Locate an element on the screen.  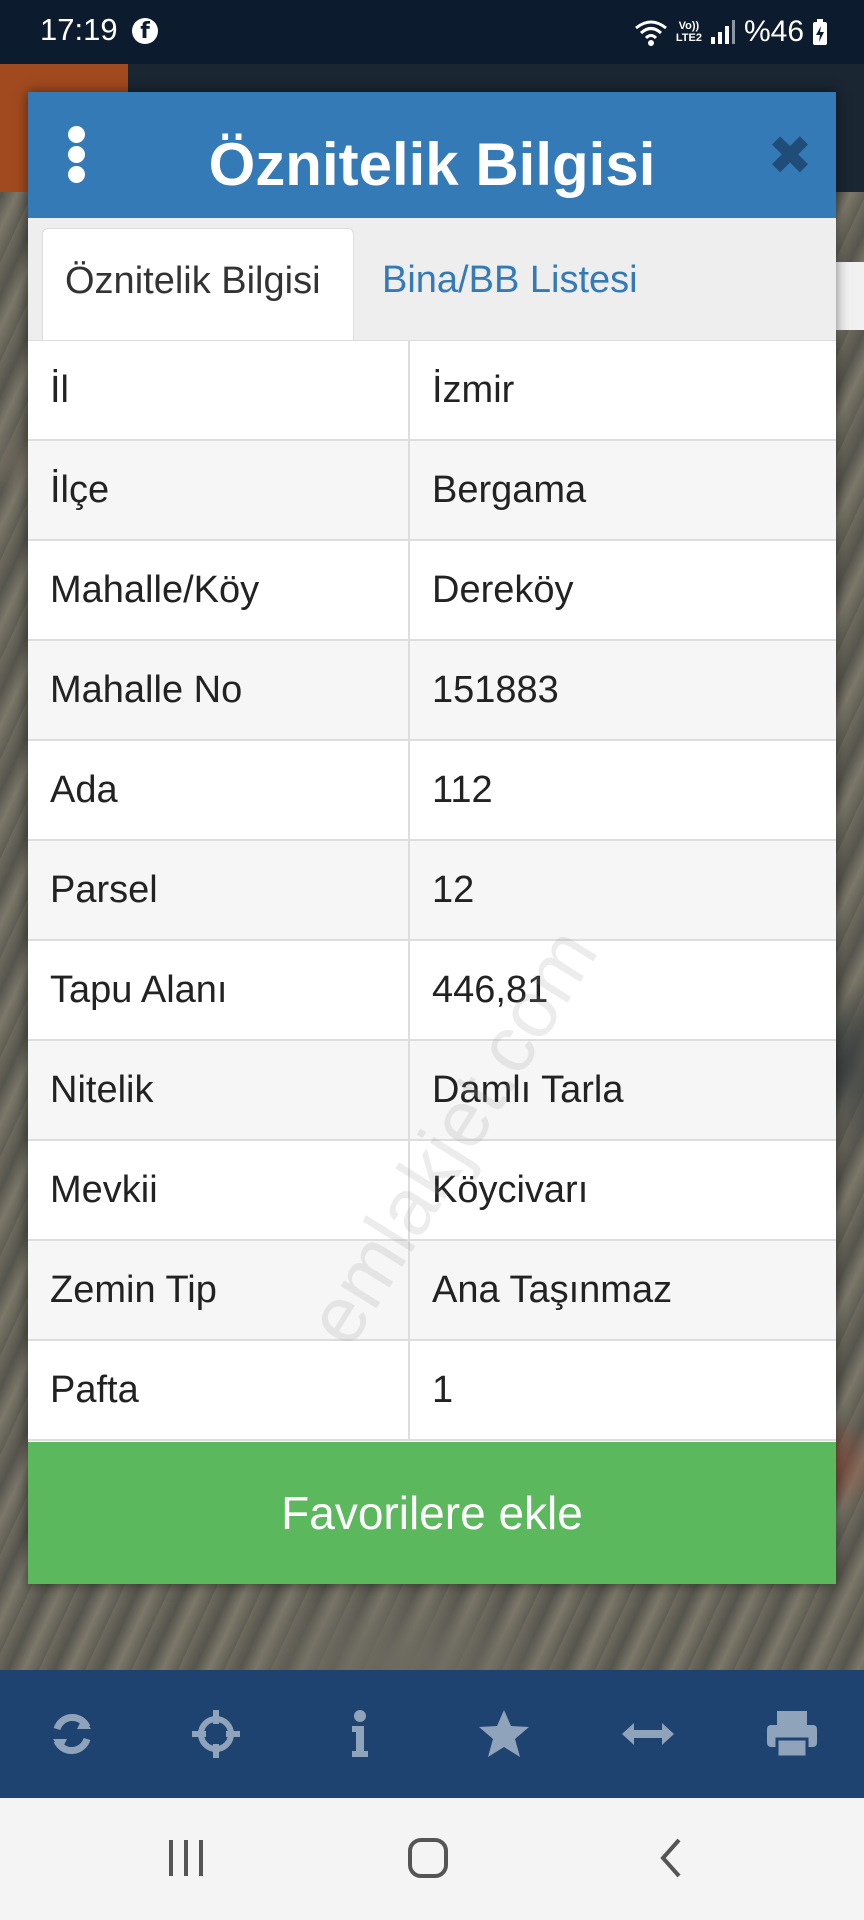
attribute-key: Ada is located at coordinates (219, 790).